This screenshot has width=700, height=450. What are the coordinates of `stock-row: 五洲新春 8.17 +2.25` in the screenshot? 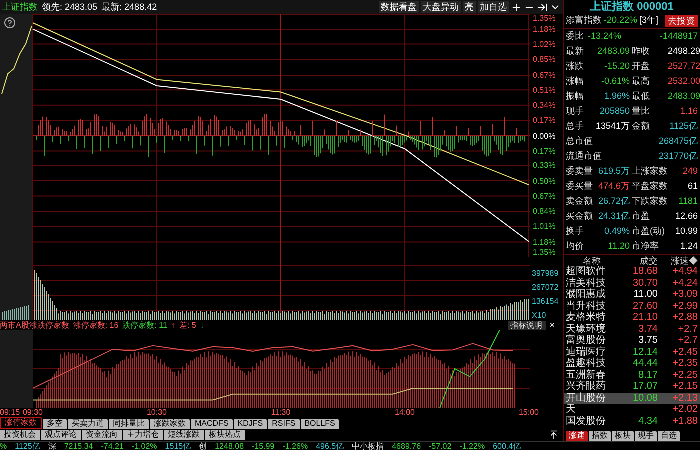 It's located at (632, 375).